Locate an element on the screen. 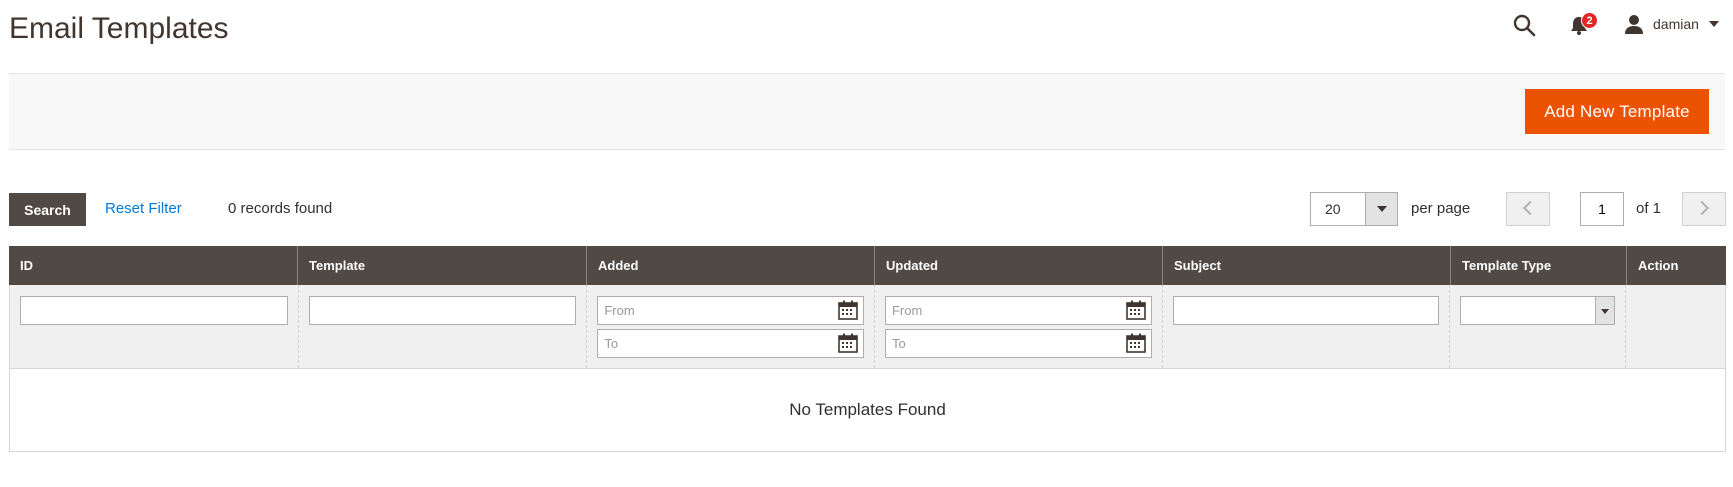  column-header-updated: Updated is located at coordinates (1019, 265).